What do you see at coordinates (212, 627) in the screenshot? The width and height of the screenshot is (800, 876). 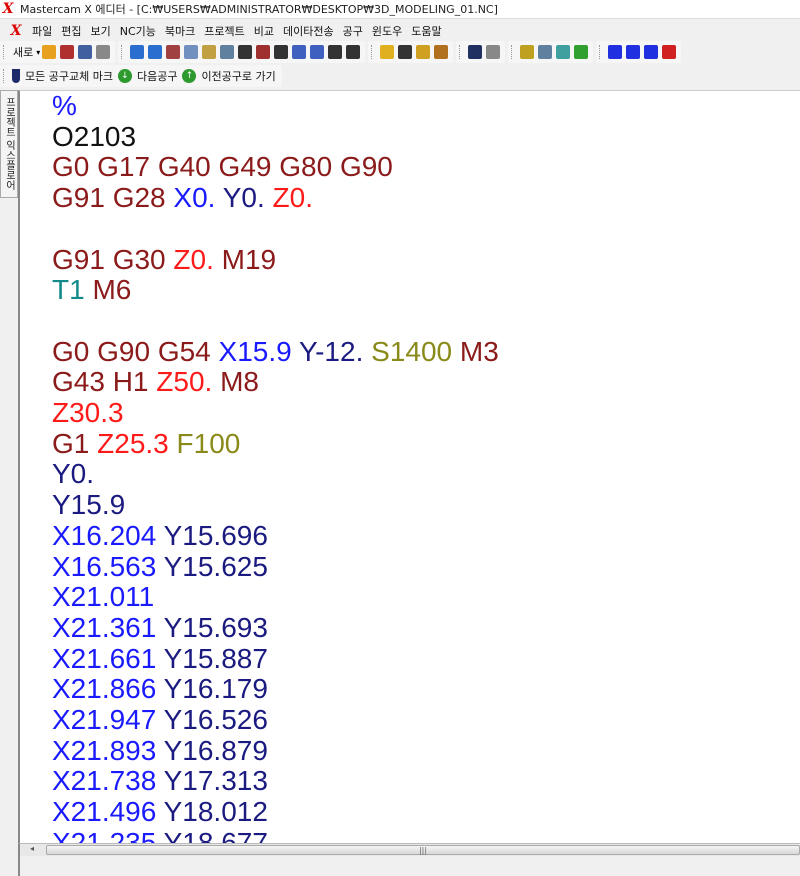 I see `code-token: Y15.693` at bounding box center [212, 627].